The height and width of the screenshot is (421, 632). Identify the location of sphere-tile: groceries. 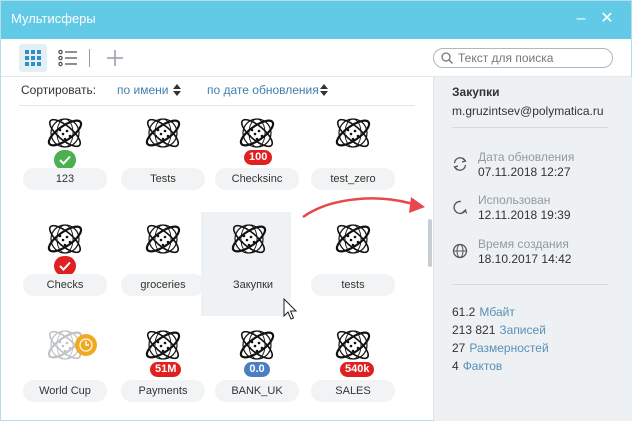
(163, 264).